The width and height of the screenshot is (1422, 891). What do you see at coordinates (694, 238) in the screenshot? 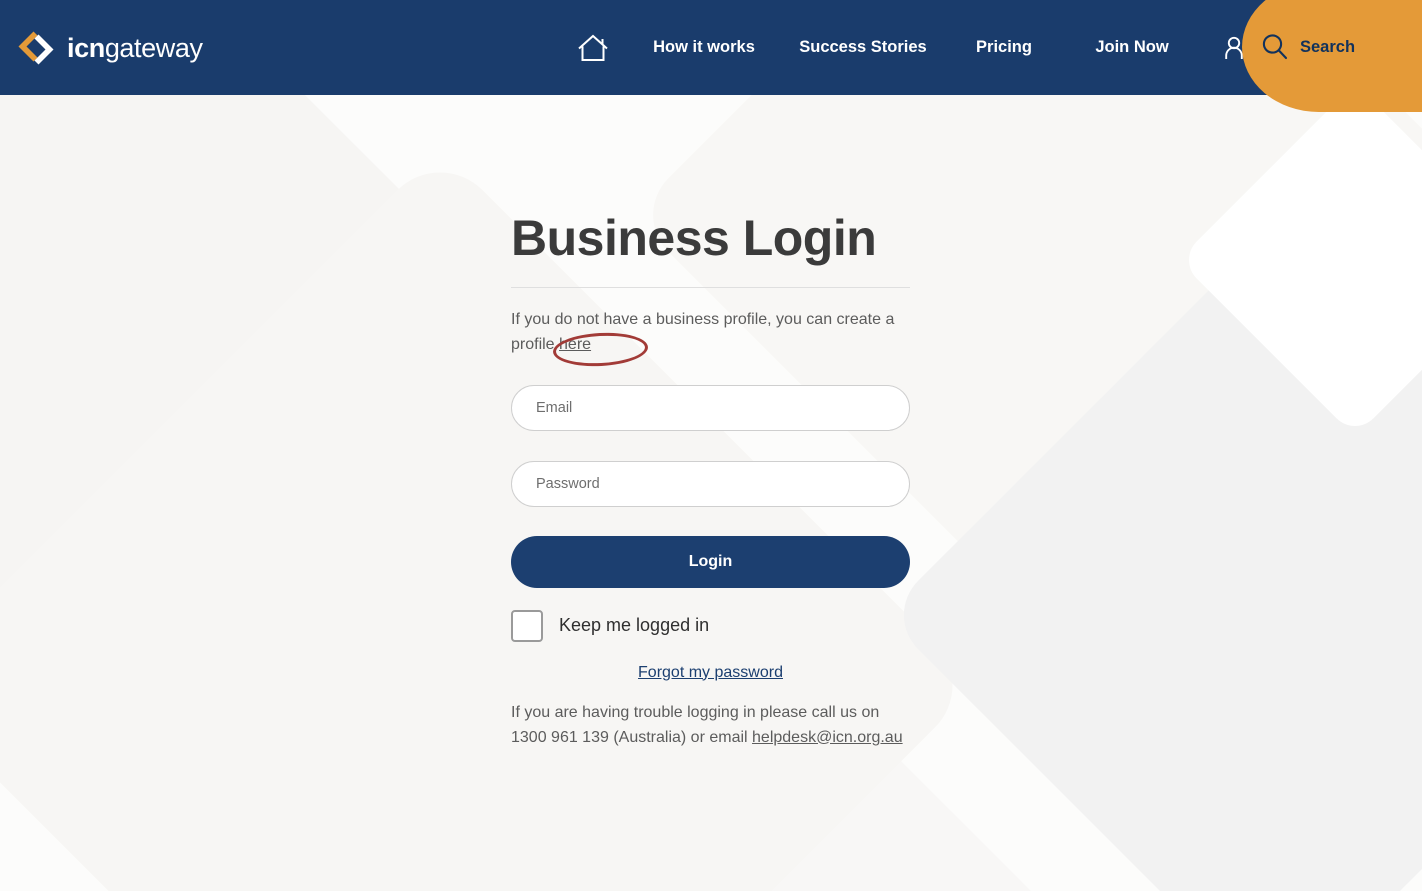
I see `page-title: Business Login` at bounding box center [694, 238].